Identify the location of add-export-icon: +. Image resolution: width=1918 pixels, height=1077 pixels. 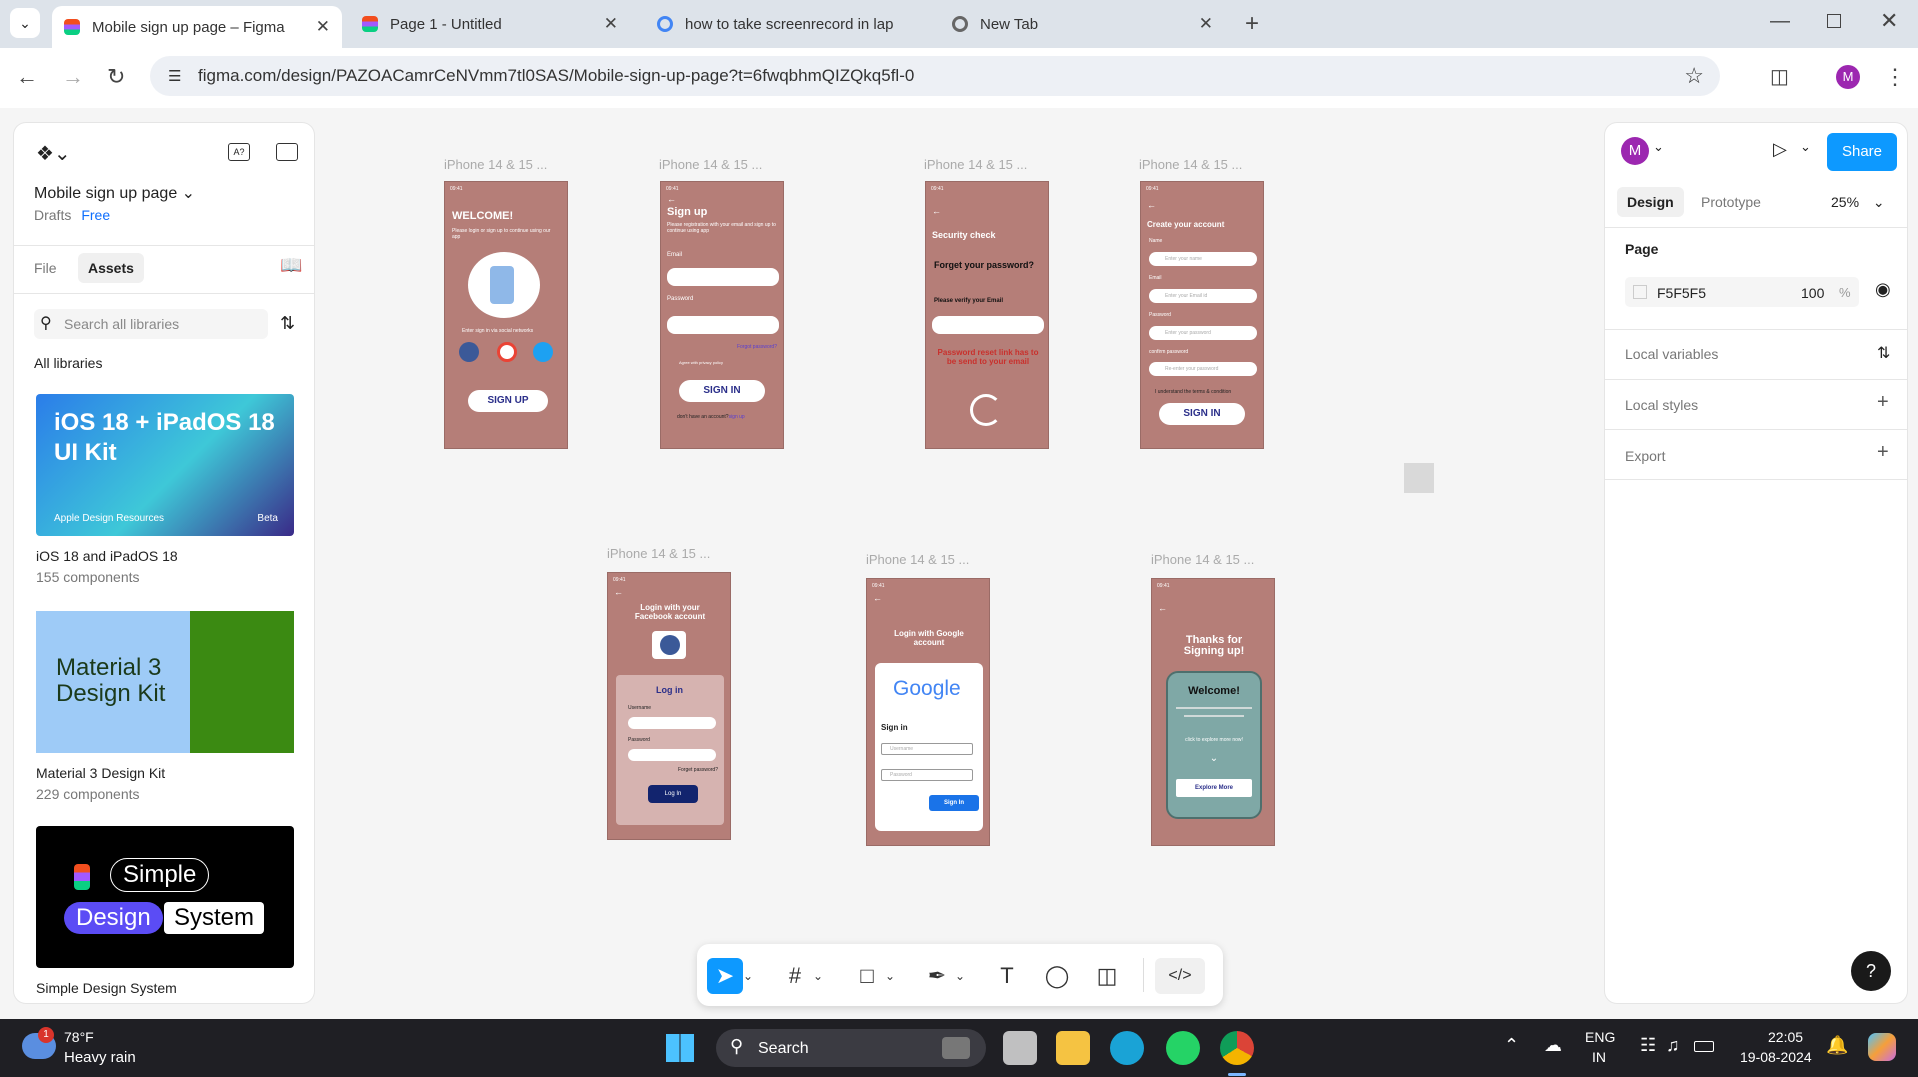
(1883, 452).